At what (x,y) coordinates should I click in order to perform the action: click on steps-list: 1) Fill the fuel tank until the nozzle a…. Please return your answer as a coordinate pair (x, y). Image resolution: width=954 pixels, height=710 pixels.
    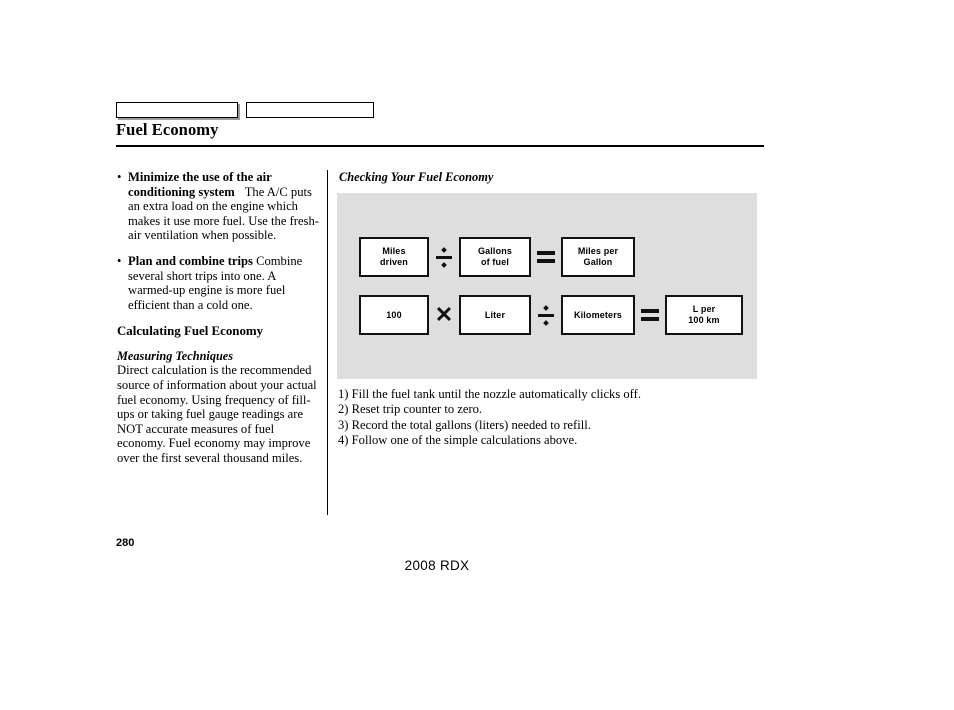
    Looking at the image, I should click on (549, 418).